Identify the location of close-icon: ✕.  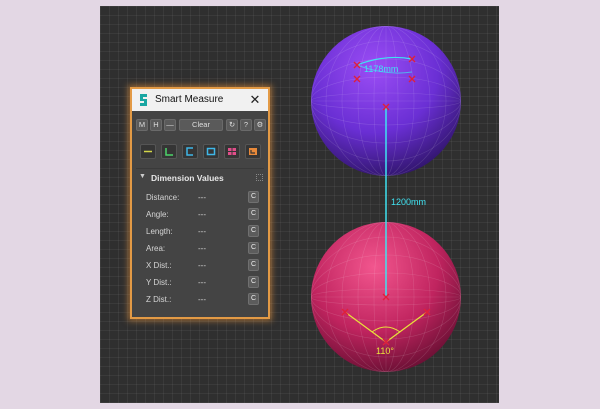
(255, 99).